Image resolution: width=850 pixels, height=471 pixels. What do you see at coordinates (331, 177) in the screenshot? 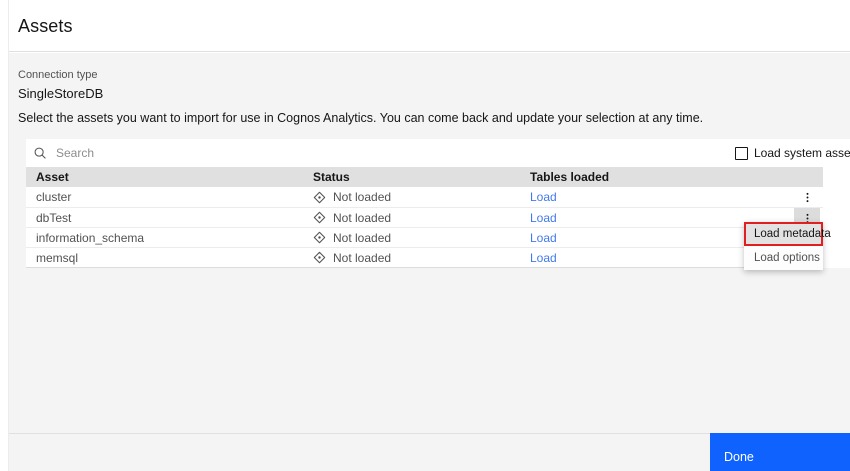
I see `column-header-status: Status` at bounding box center [331, 177].